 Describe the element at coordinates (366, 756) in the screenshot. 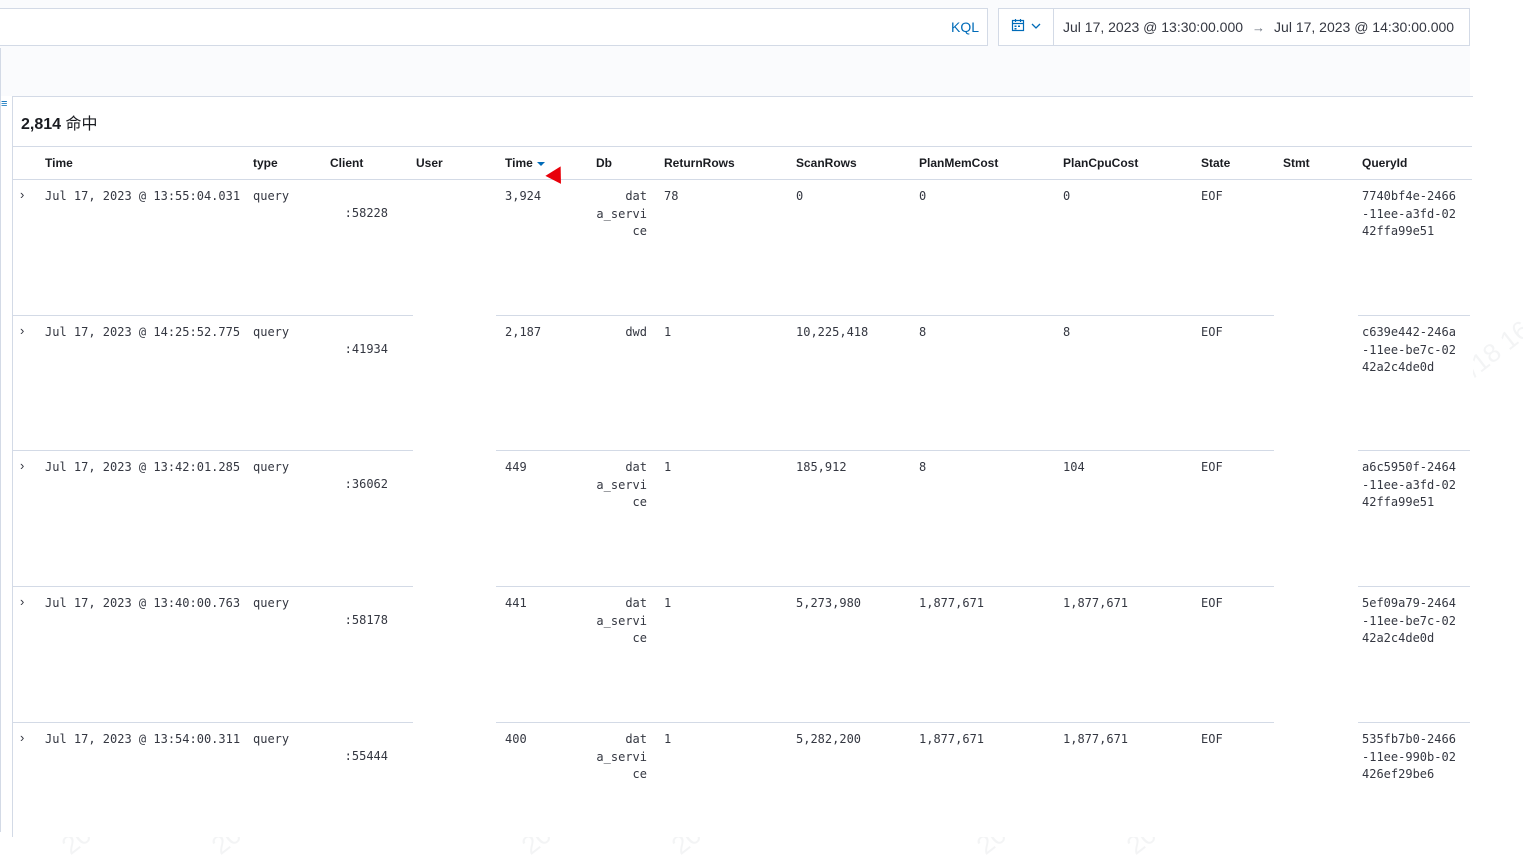

I see `cell-client: :55444` at that location.